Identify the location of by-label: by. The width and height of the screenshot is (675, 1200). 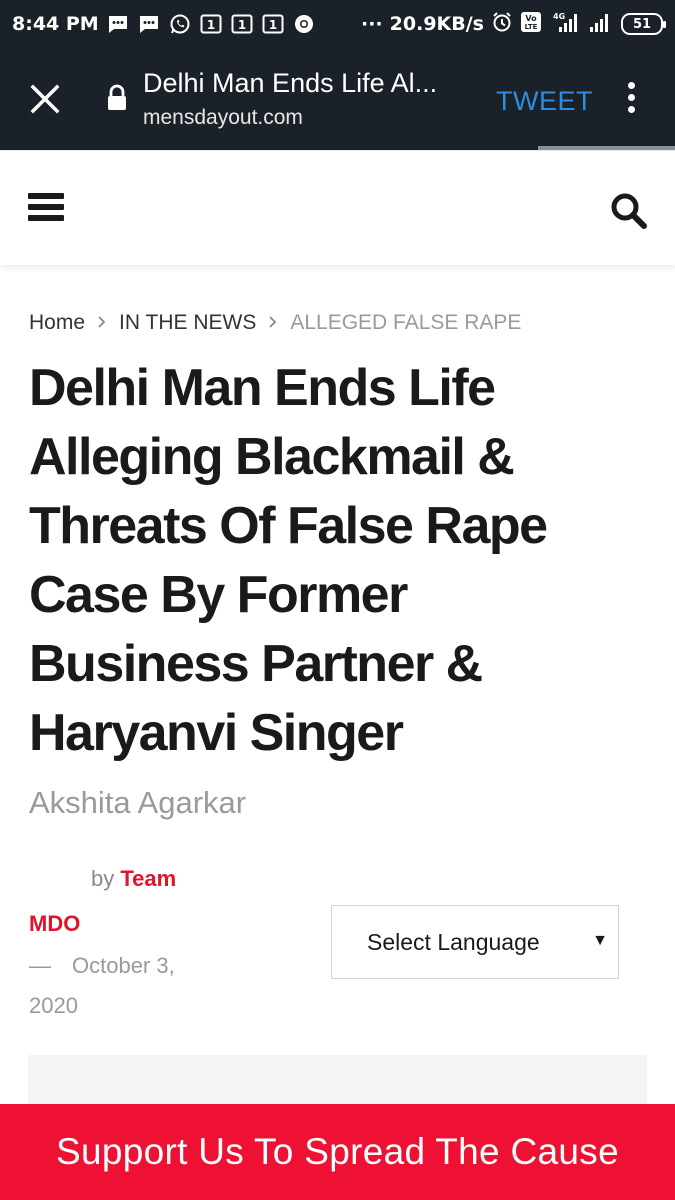
(103, 878).